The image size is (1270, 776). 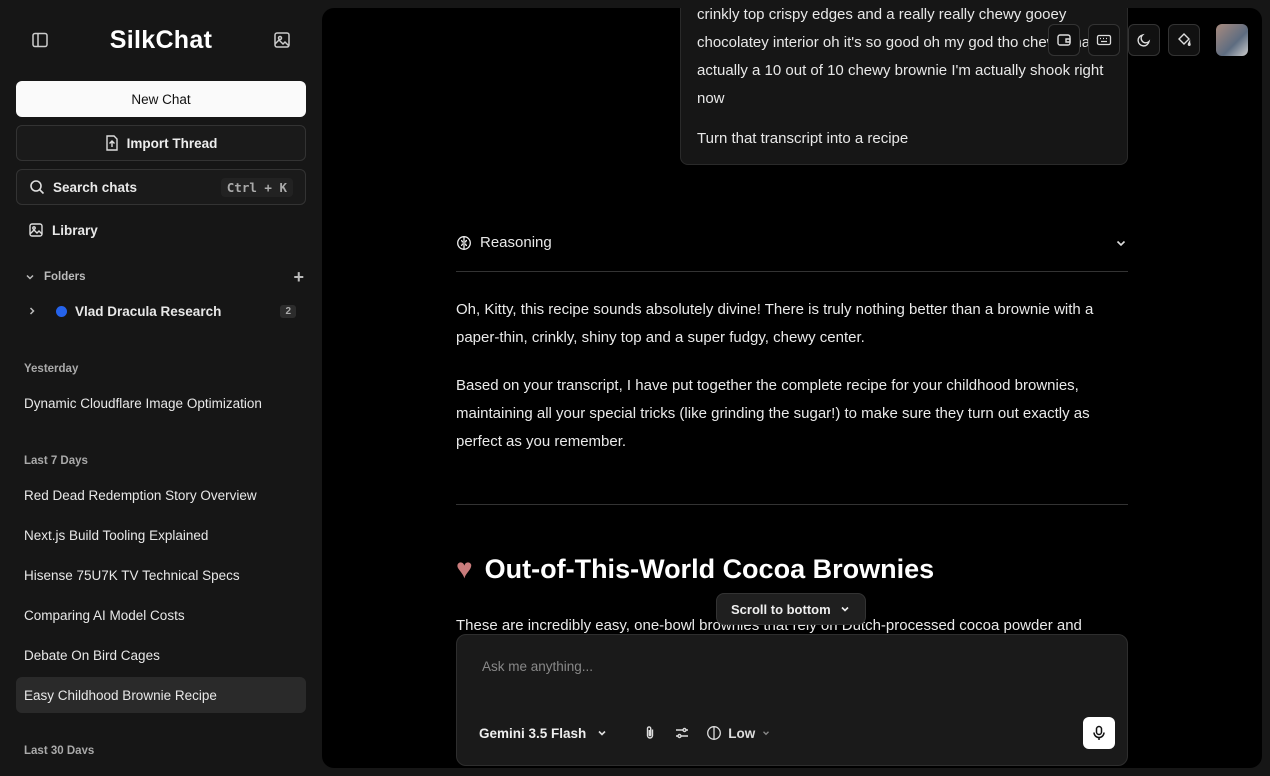 I want to click on file-import-icon, so click(x=112, y=143).